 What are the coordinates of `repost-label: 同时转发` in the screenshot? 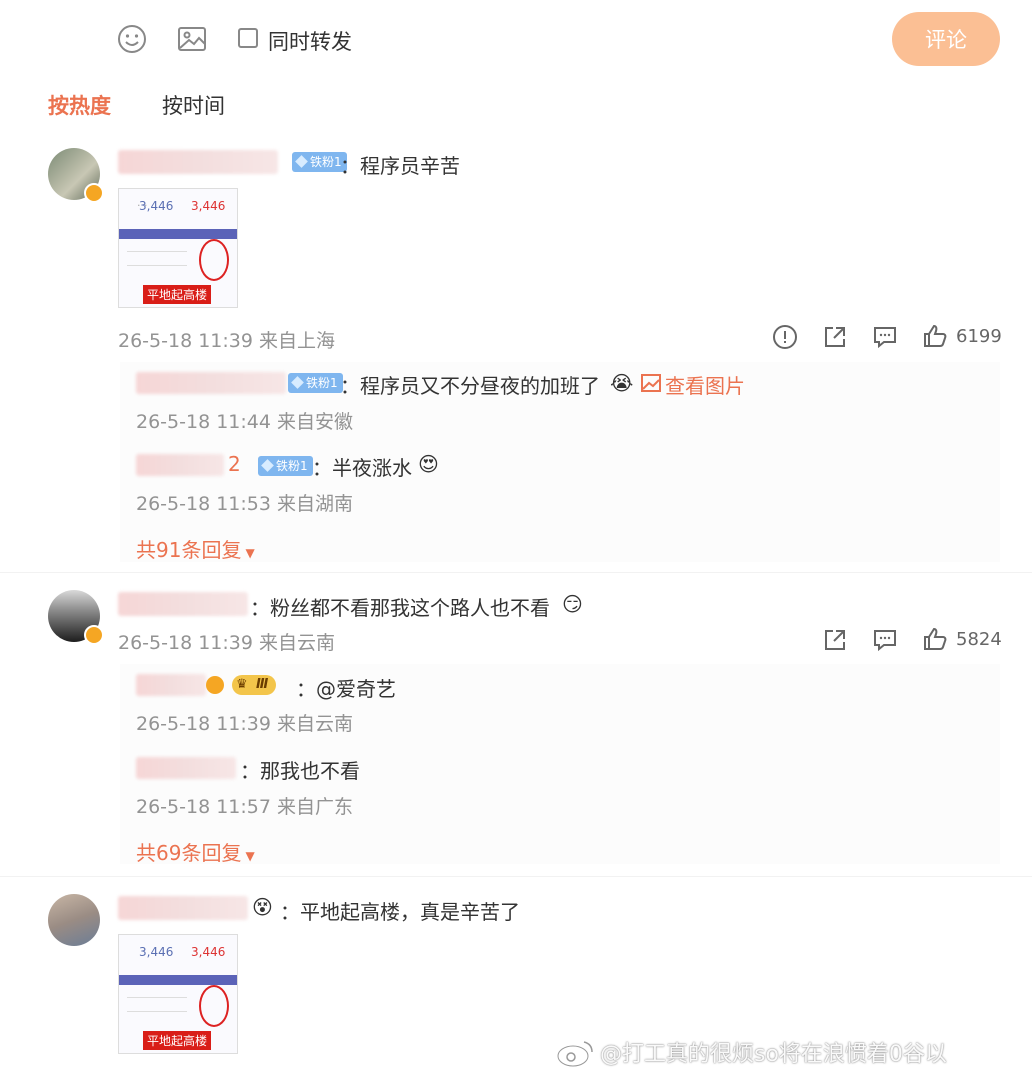 It's located at (310, 41).